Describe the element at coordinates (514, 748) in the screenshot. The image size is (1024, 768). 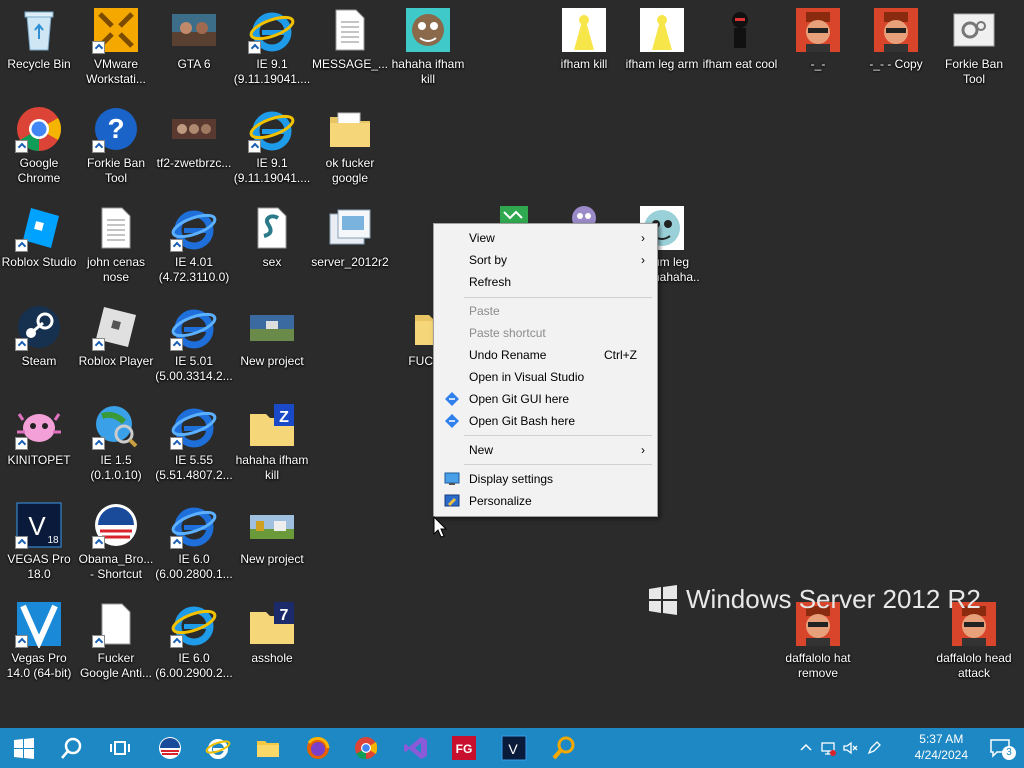
I see `taskbar-app-vegas: V` at that location.